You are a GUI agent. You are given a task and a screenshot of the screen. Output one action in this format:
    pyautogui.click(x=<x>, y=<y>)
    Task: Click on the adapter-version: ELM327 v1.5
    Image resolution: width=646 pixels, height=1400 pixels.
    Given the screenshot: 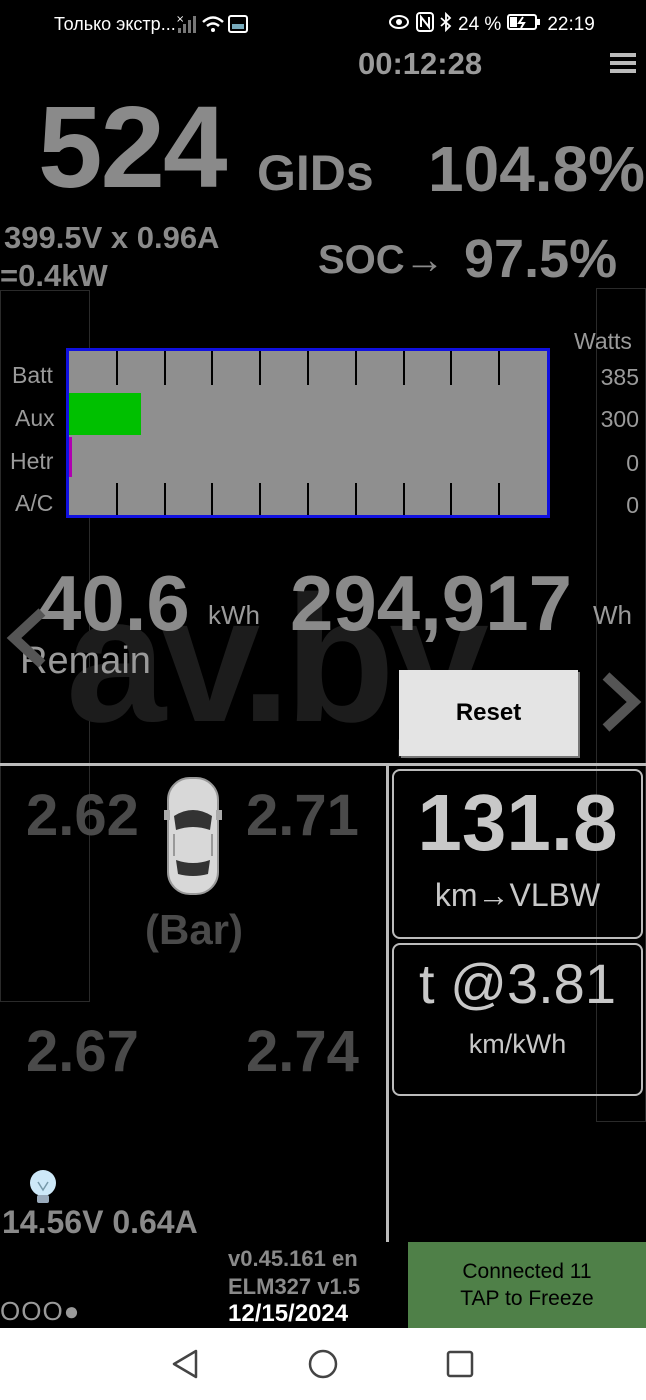 What is the action you would take?
    pyautogui.click(x=294, y=1286)
    